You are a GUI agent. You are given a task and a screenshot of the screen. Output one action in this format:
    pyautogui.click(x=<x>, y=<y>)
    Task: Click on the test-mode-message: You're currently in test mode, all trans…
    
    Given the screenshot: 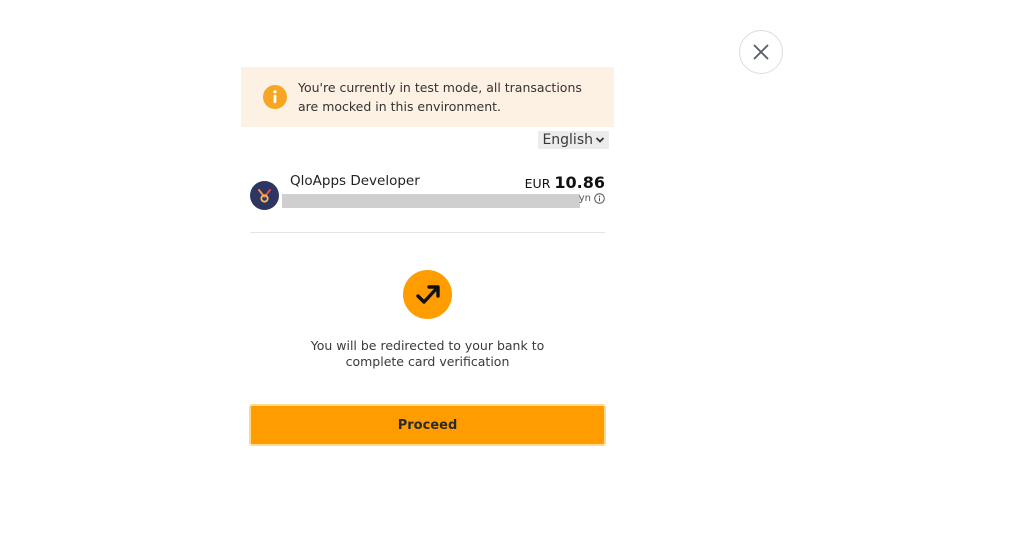 What is the action you would take?
    pyautogui.click(x=448, y=97)
    